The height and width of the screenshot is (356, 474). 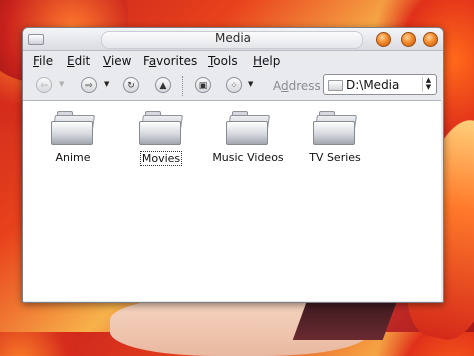 I want to click on minimize-button, so click(x=383, y=39).